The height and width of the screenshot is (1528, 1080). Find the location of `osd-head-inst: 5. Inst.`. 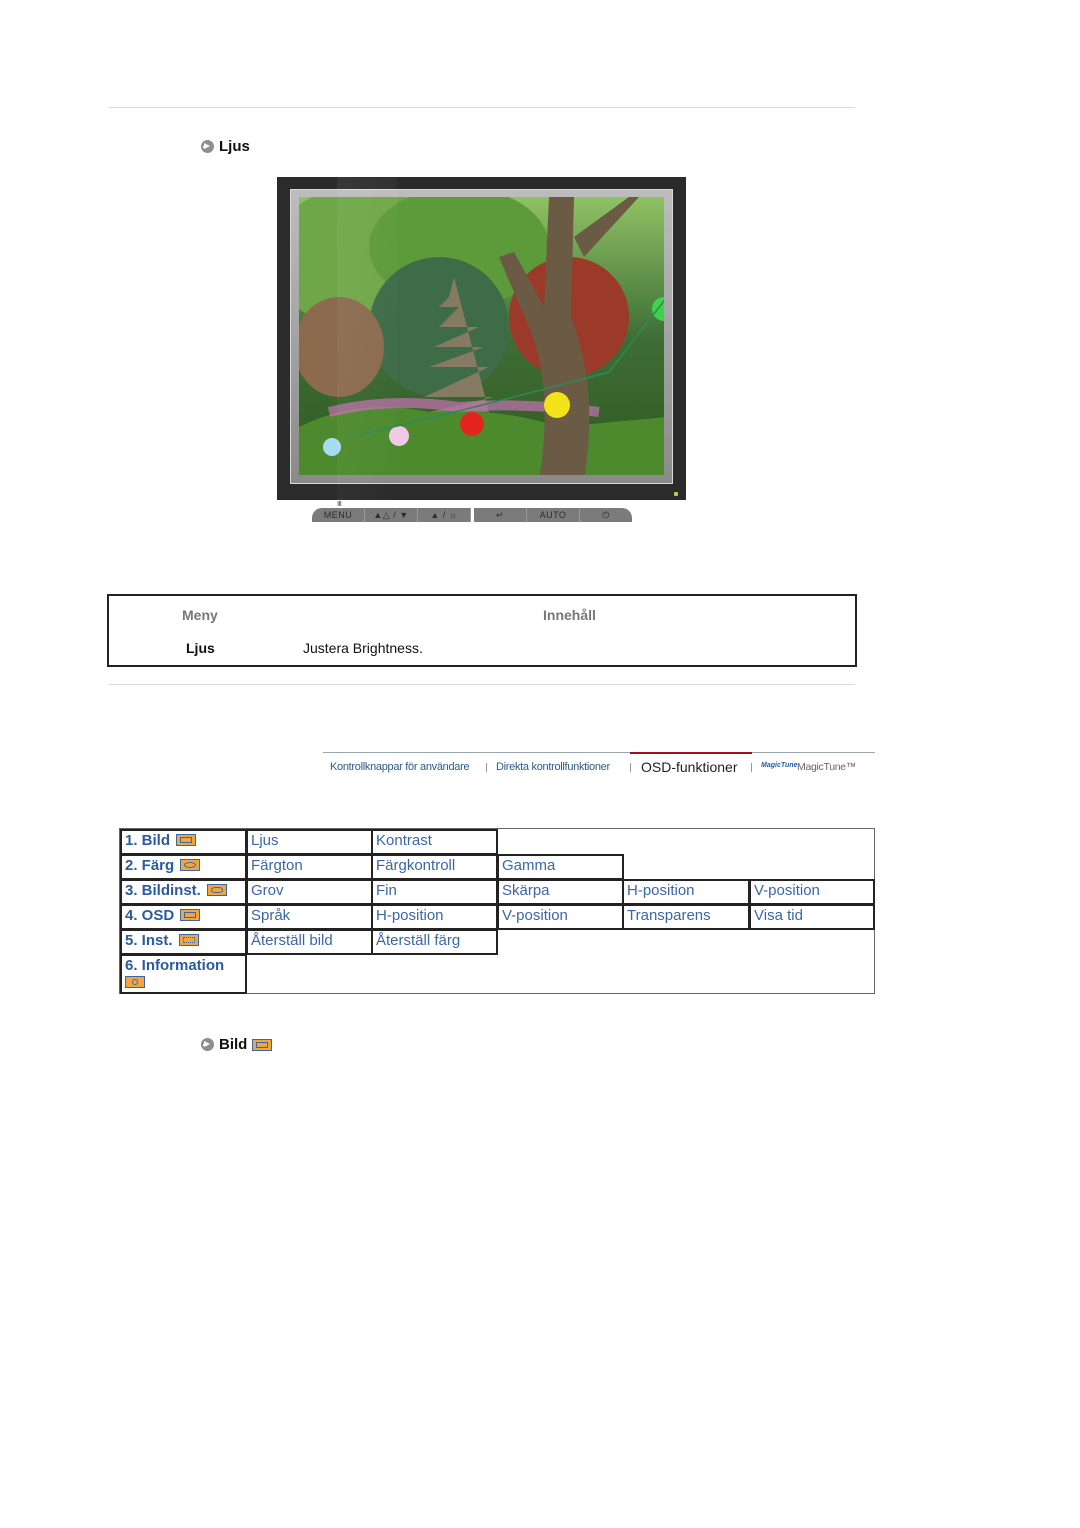

osd-head-inst: 5. Inst. is located at coordinates (183, 942).